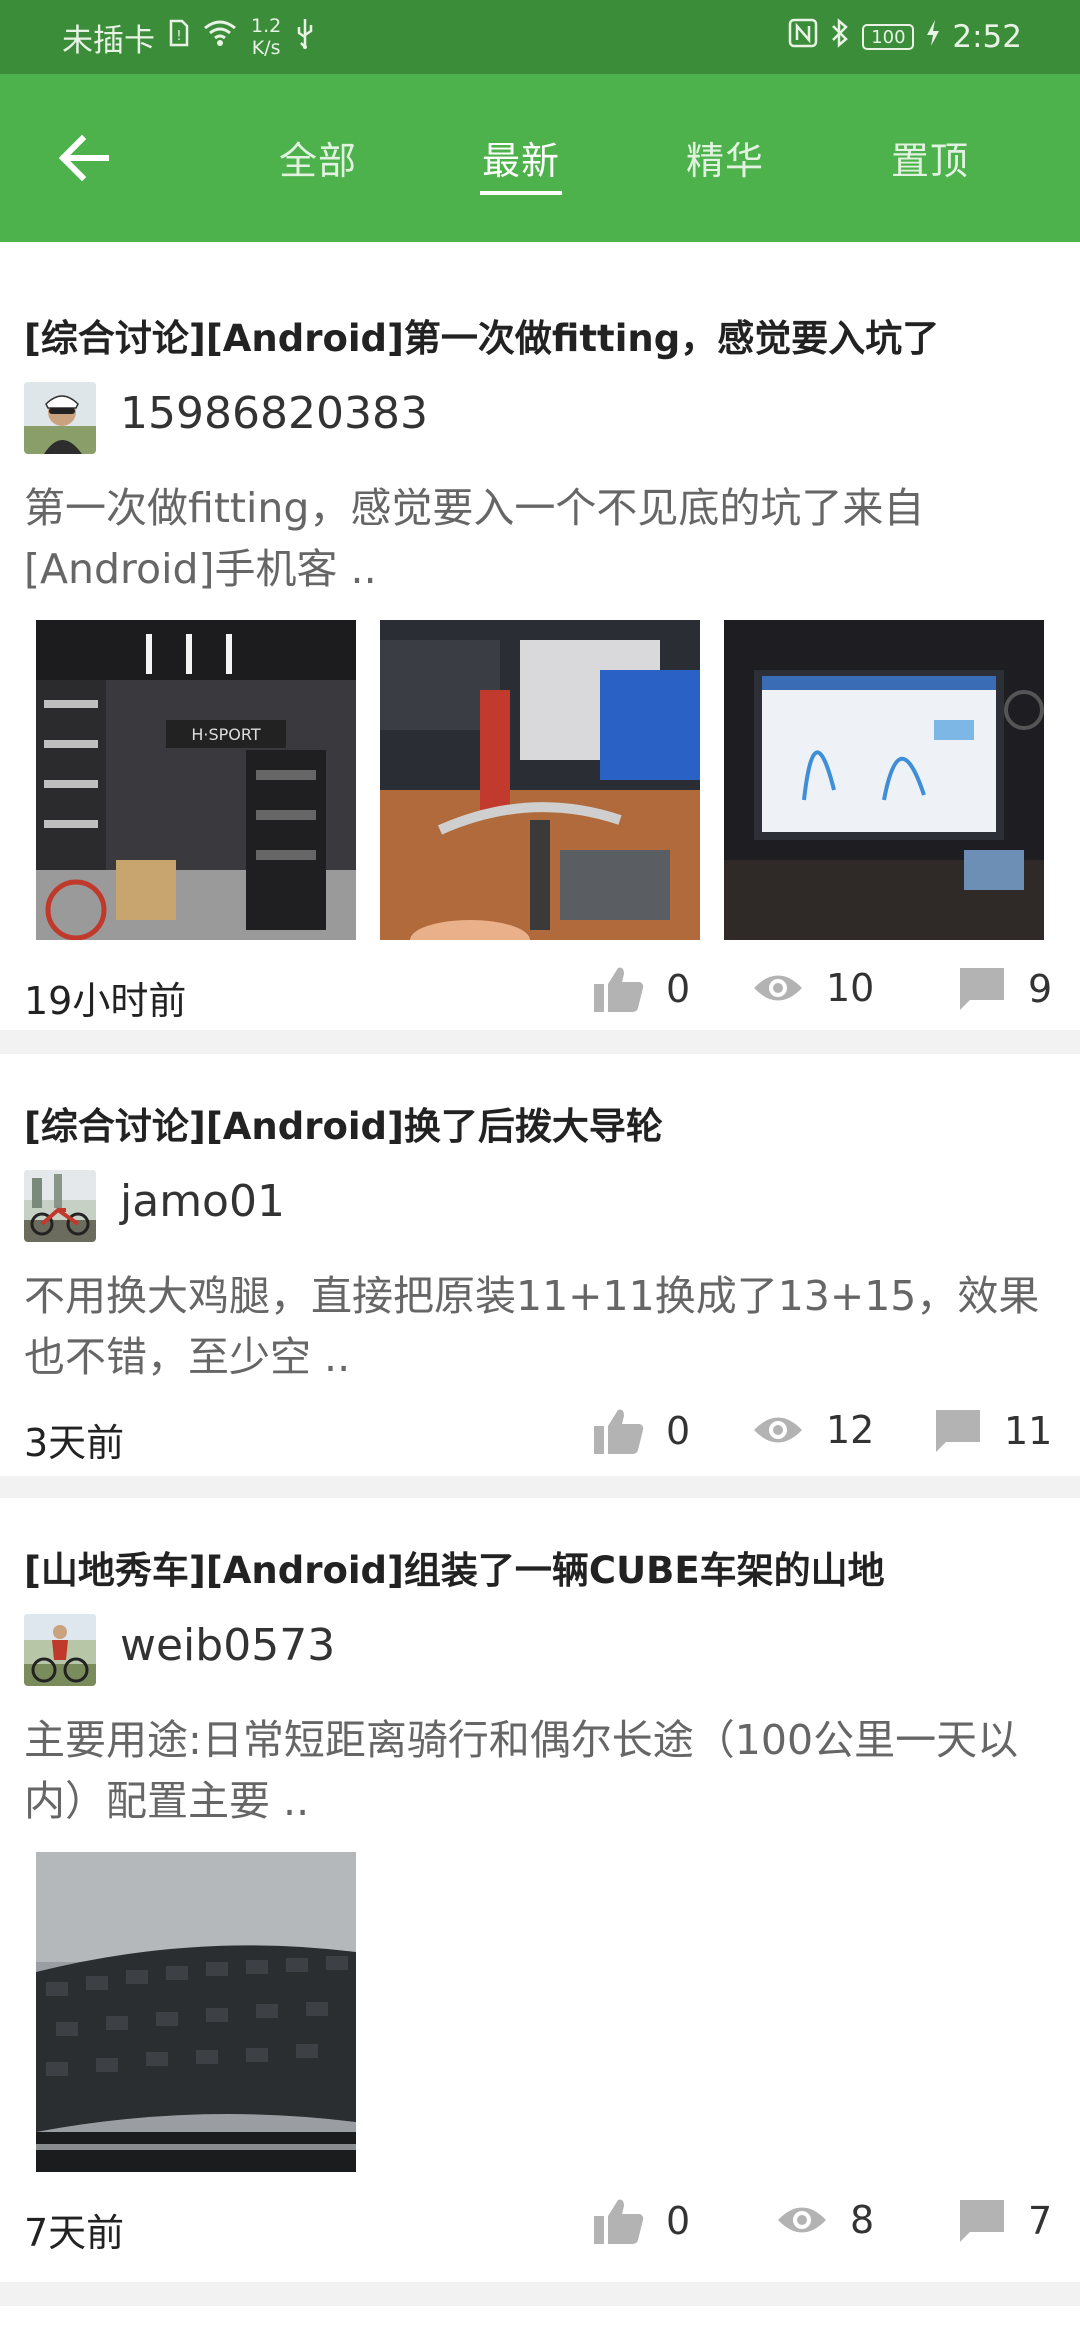  What do you see at coordinates (862, 2220) in the screenshot?
I see `view-count-value: 8` at bounding box center [862, 2220].